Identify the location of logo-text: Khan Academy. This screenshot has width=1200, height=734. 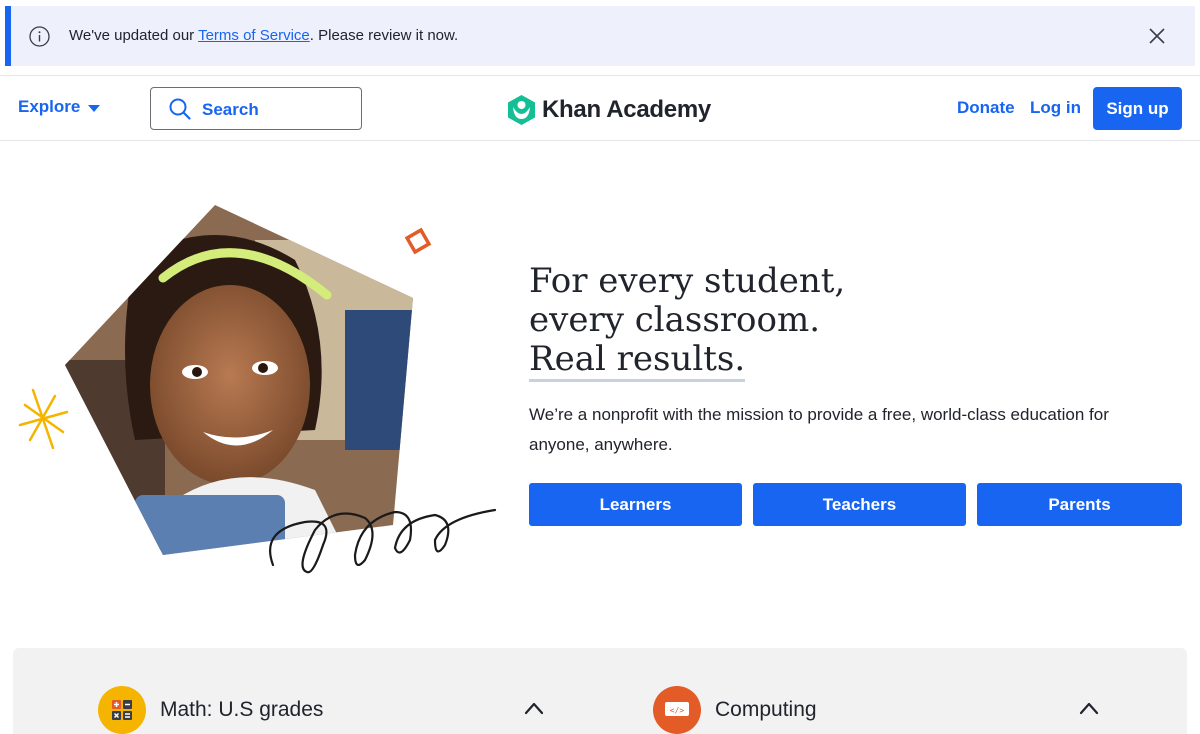
(626, 109).